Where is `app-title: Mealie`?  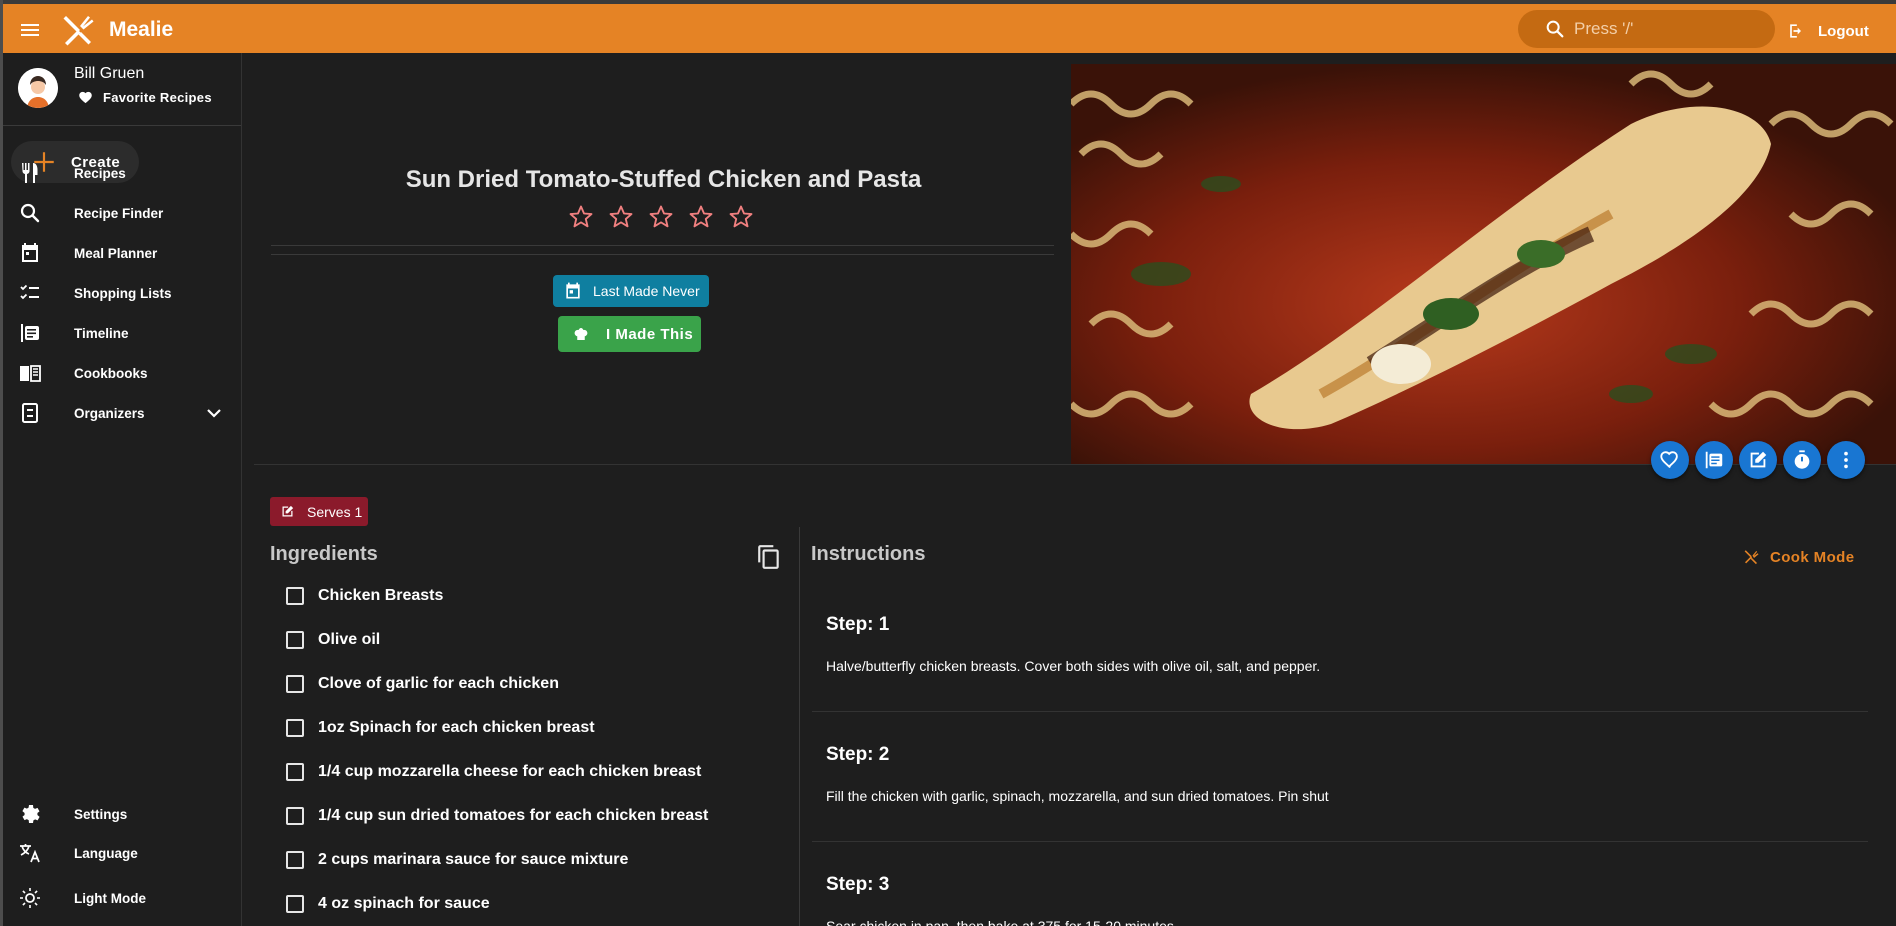 app-title: Mealie is located at coordinates (141, 30).